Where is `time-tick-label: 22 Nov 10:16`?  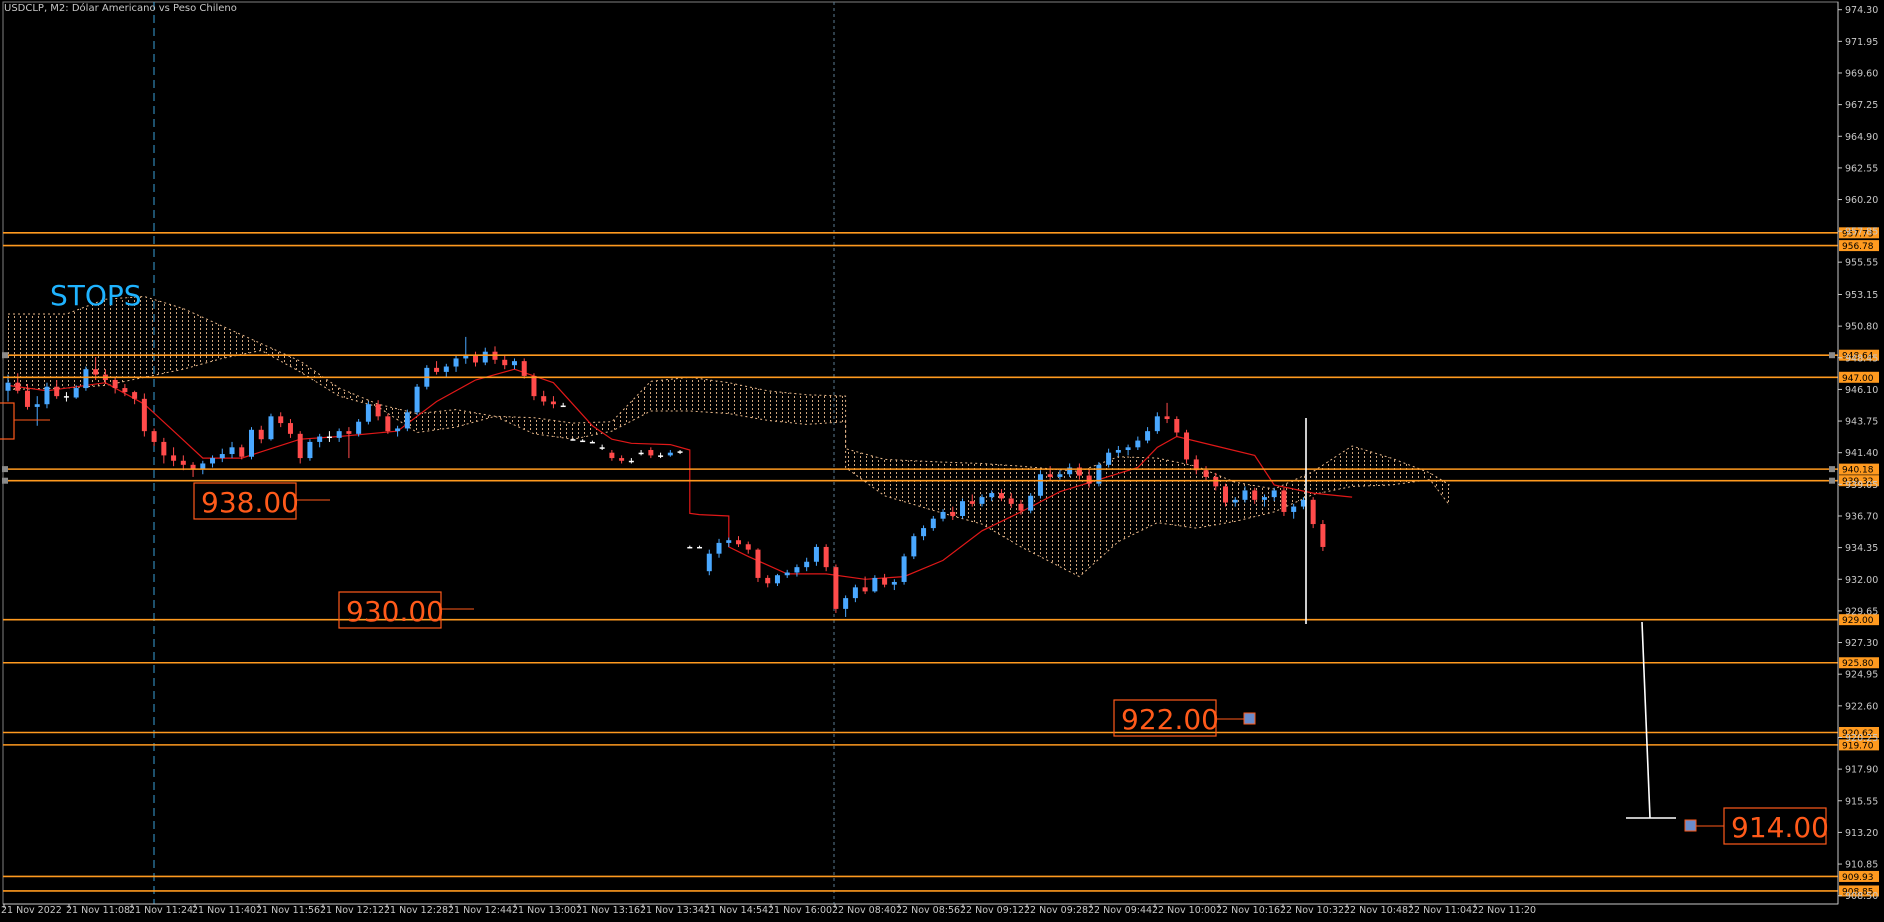
time-tick-label: 22 Nov 10:16 is located at coordinates (1248, 910).